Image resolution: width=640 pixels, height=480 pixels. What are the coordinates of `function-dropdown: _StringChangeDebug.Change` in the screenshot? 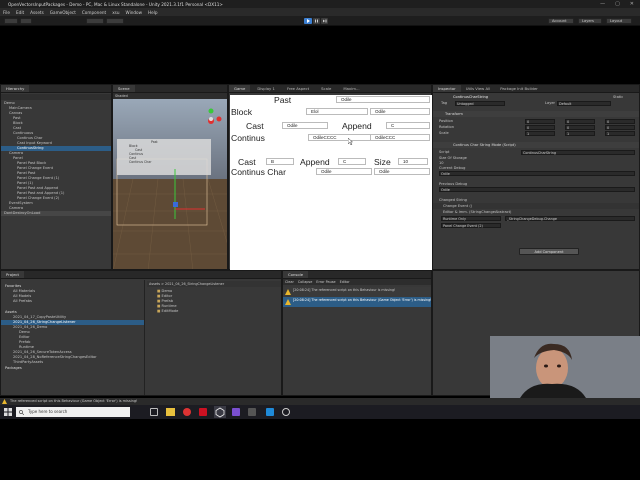 It's located at (570, 218).